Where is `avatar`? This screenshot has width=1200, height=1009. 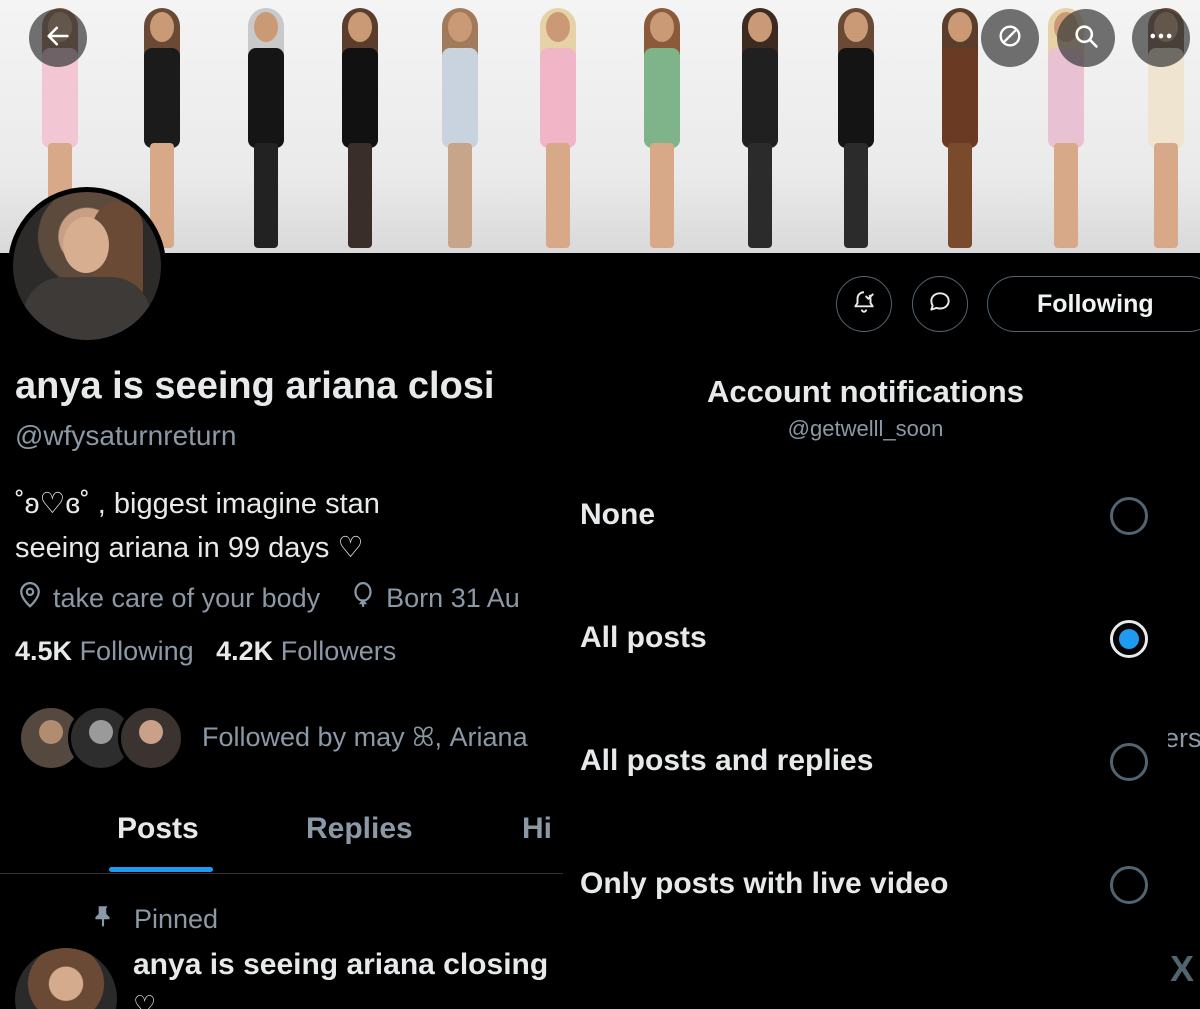
avatar is located at coordinates (87, 266).